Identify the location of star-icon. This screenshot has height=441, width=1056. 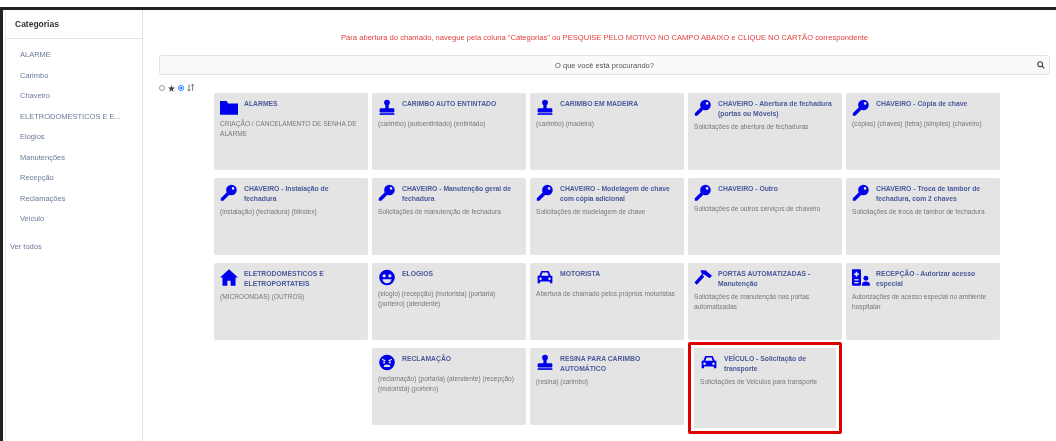
(171, 88).